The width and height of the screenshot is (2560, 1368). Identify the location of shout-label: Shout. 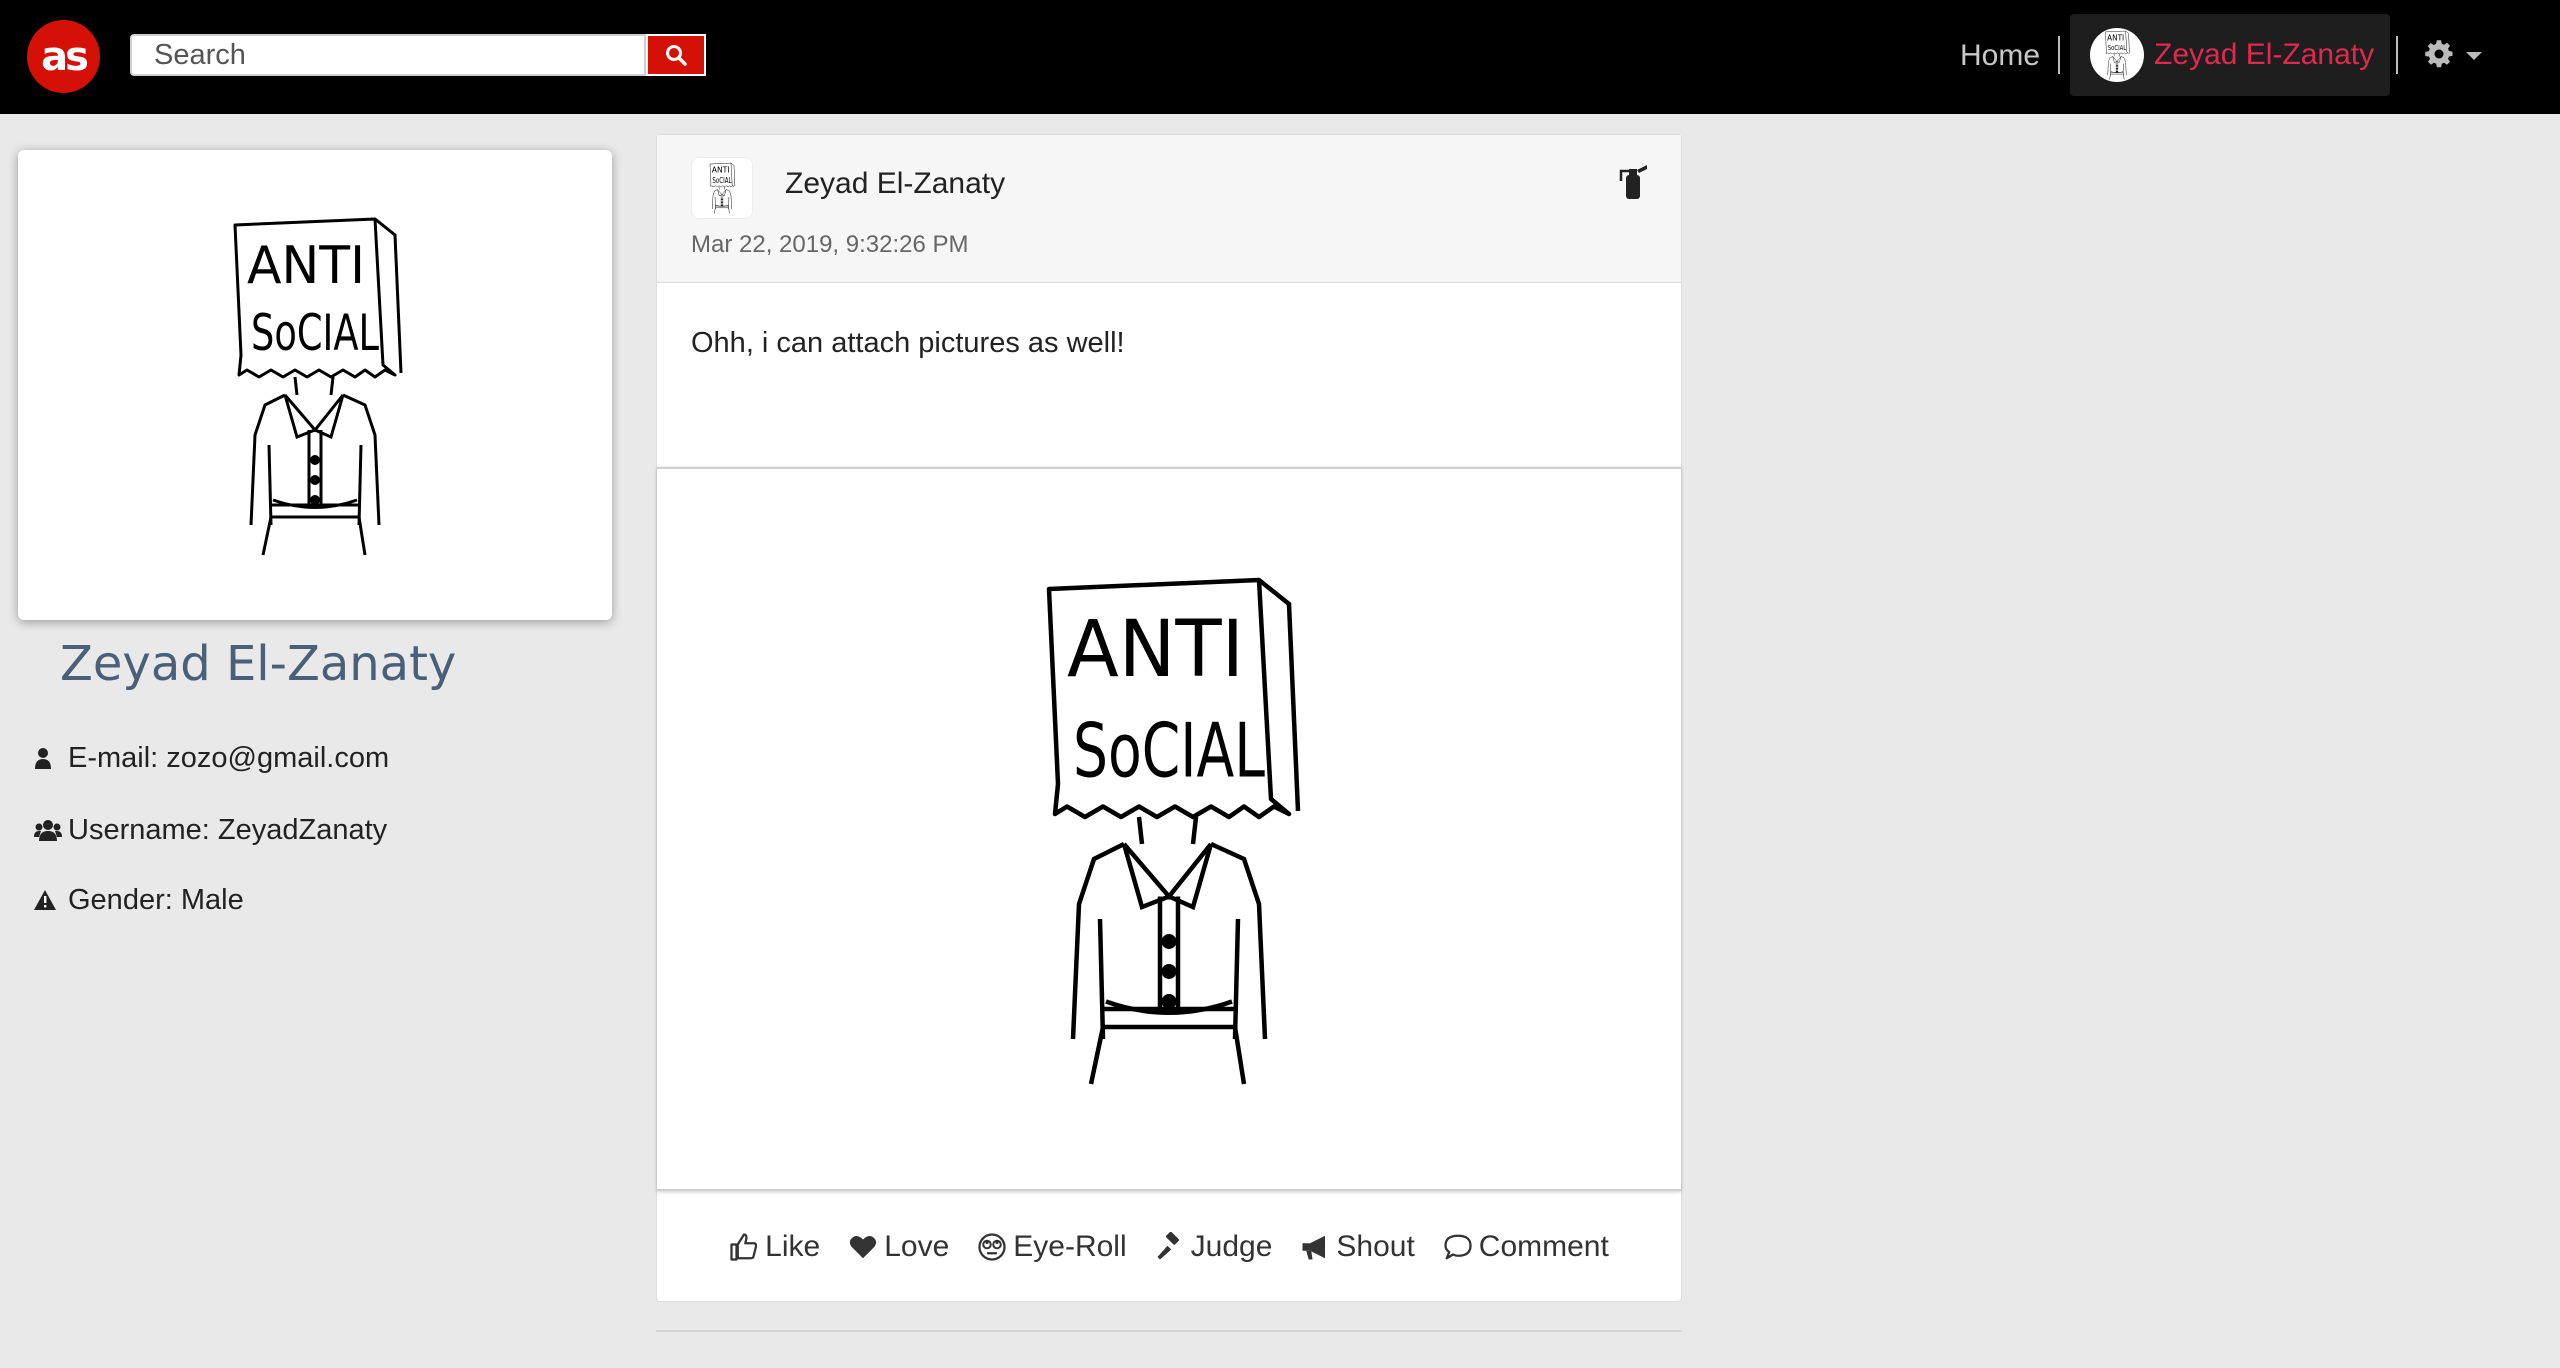
(1375, 1246).